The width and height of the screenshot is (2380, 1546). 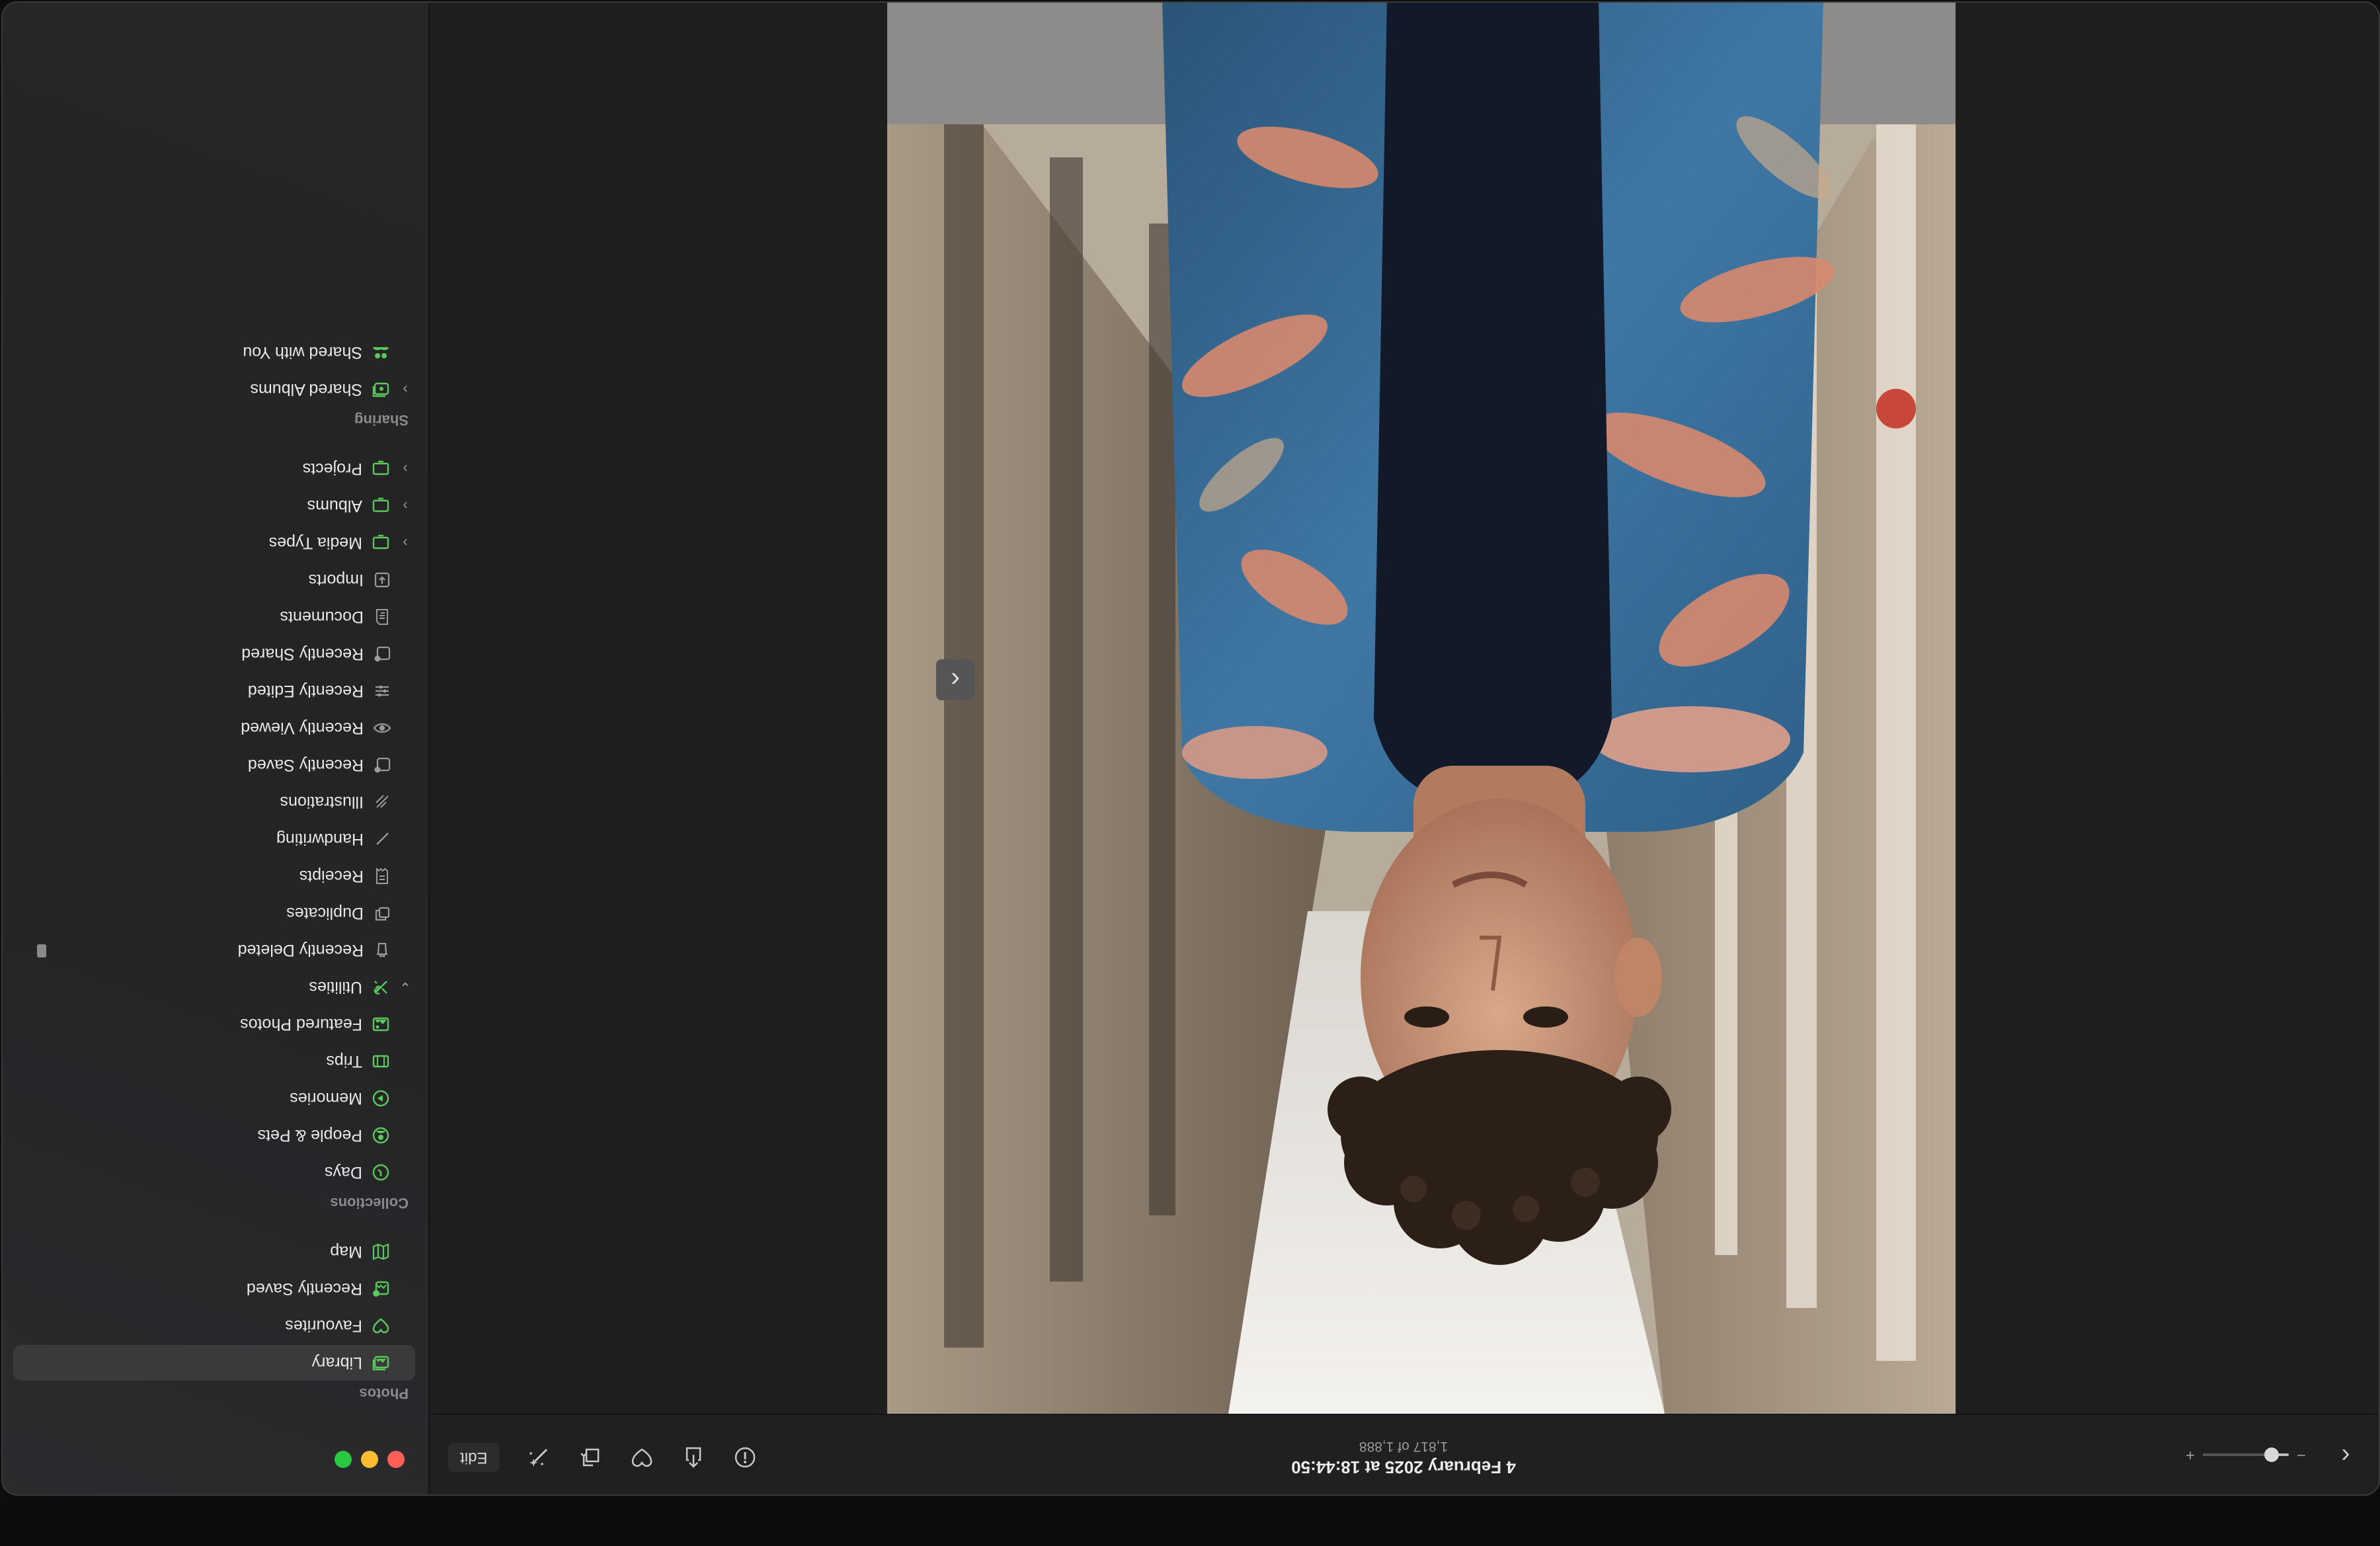 I want to click on section-heading-collections: Collections, so click(x=369, y=1203).